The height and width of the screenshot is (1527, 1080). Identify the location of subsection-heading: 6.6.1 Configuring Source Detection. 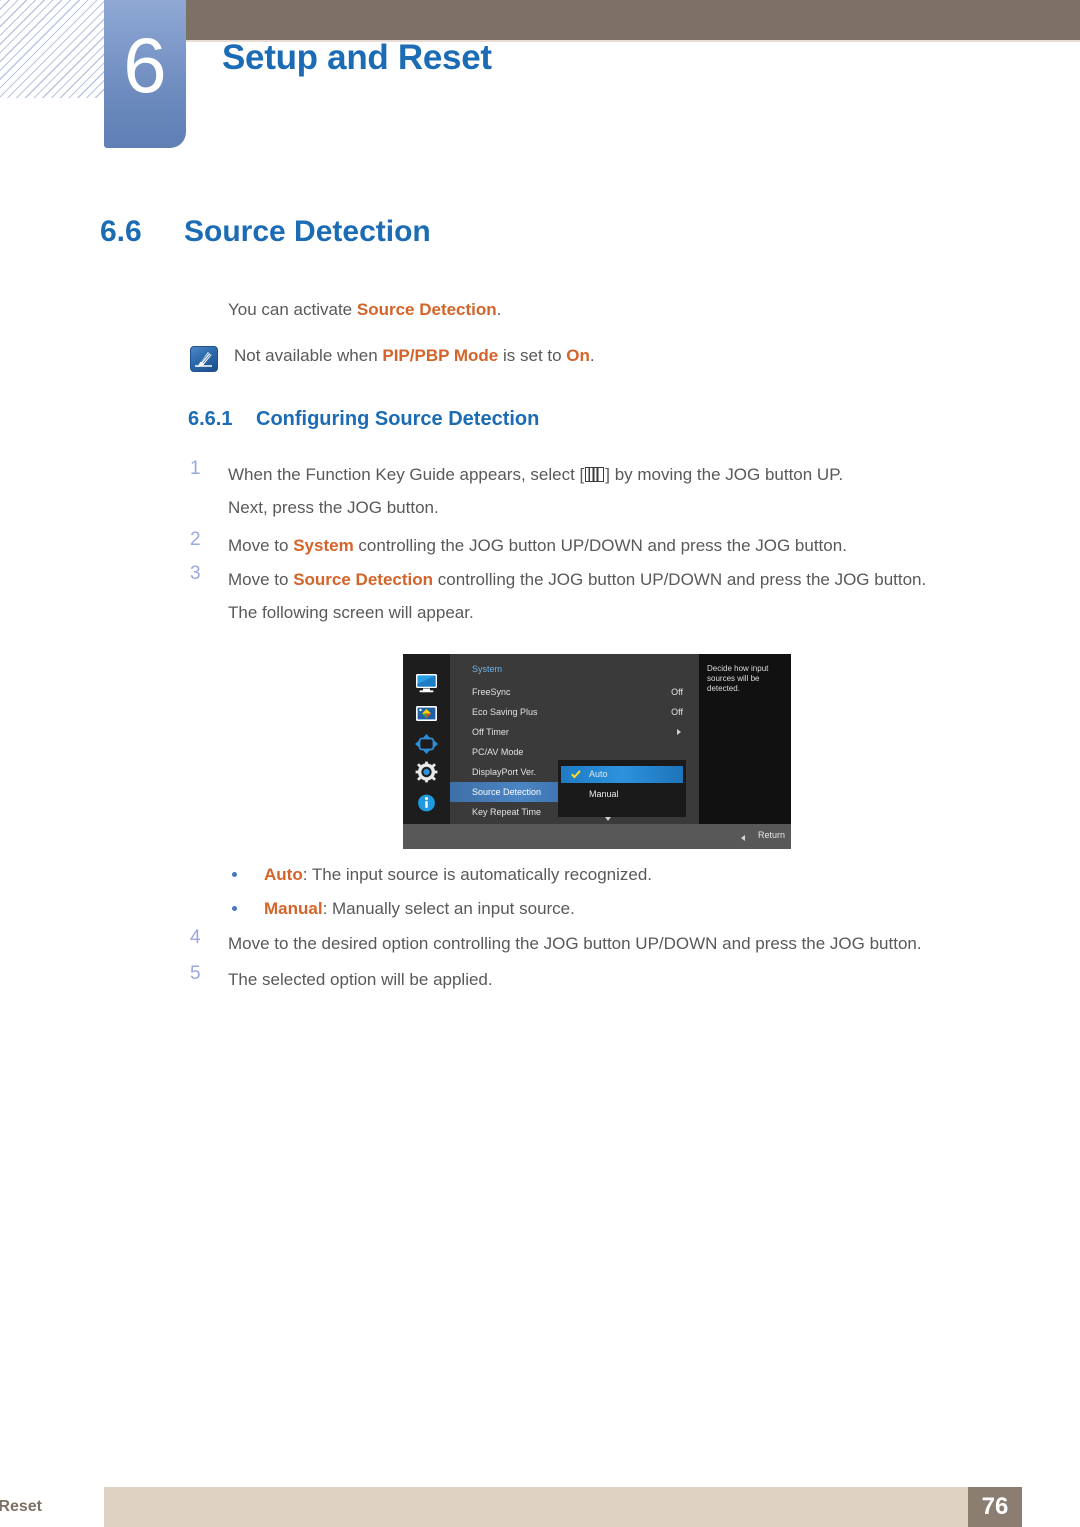
(363, 419).